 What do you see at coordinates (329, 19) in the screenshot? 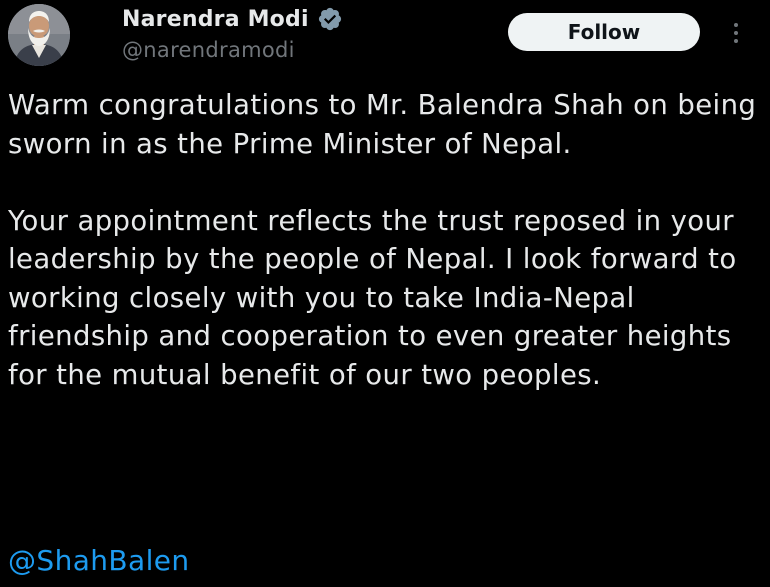
I see `verified-badge-icon` at bounding box center [329, 19].